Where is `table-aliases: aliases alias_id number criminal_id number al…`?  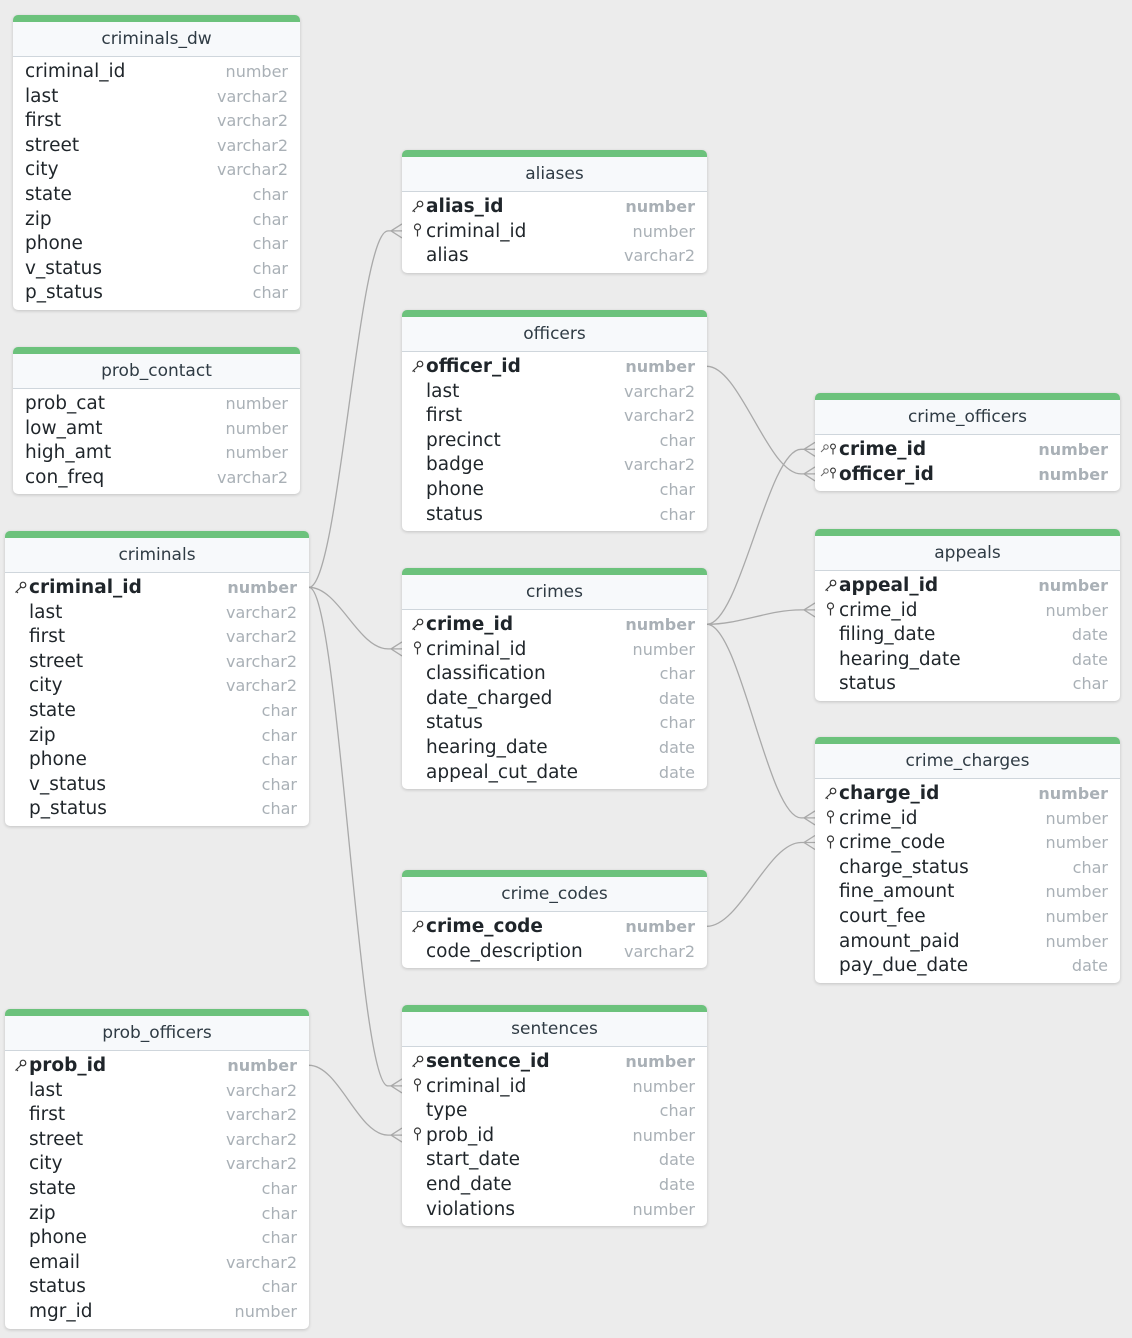
table-aliases: aliases alias_id number criminal_id number al… is located at coordinates (554, 211).